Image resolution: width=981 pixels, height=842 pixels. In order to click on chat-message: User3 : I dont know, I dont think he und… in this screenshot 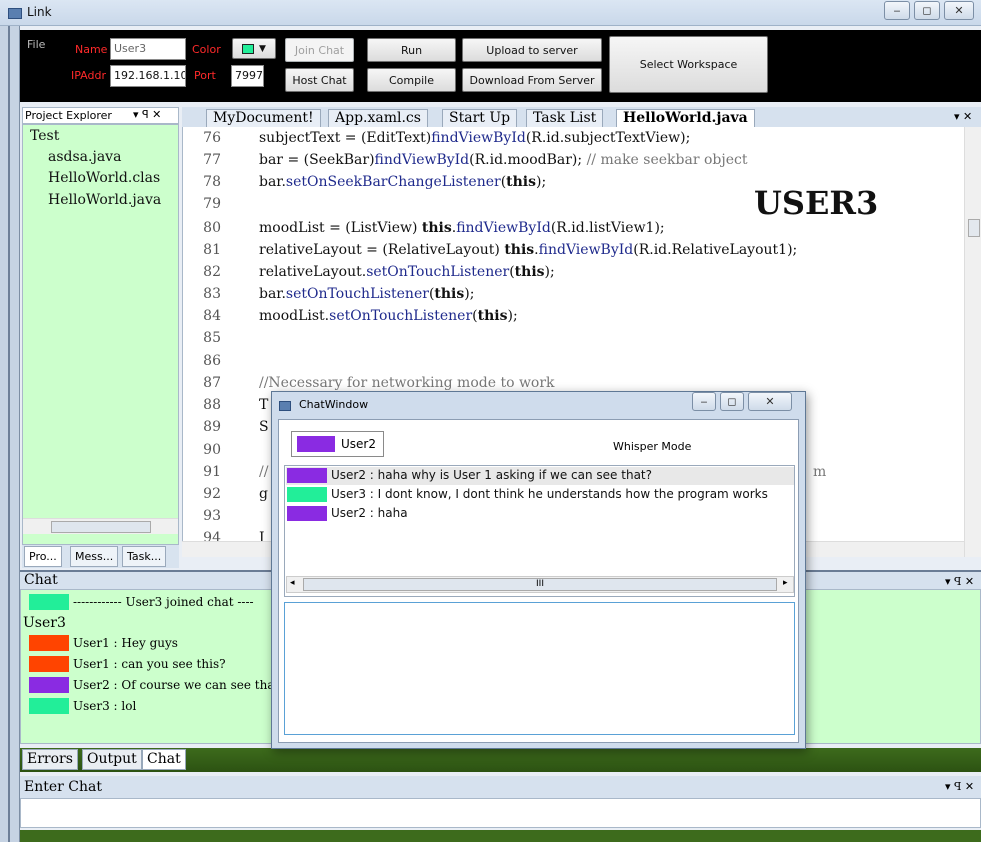, I will do `click(549, 494)`.